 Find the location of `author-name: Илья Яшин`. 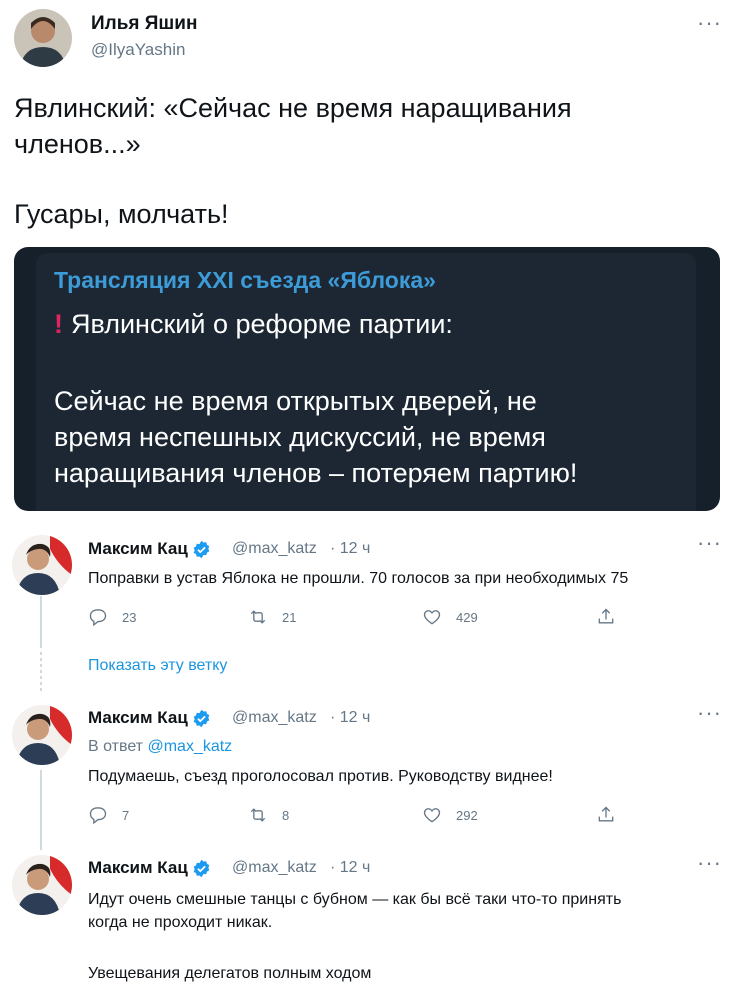

author-name: Илья Яшин is located at coordinates (144, 24).